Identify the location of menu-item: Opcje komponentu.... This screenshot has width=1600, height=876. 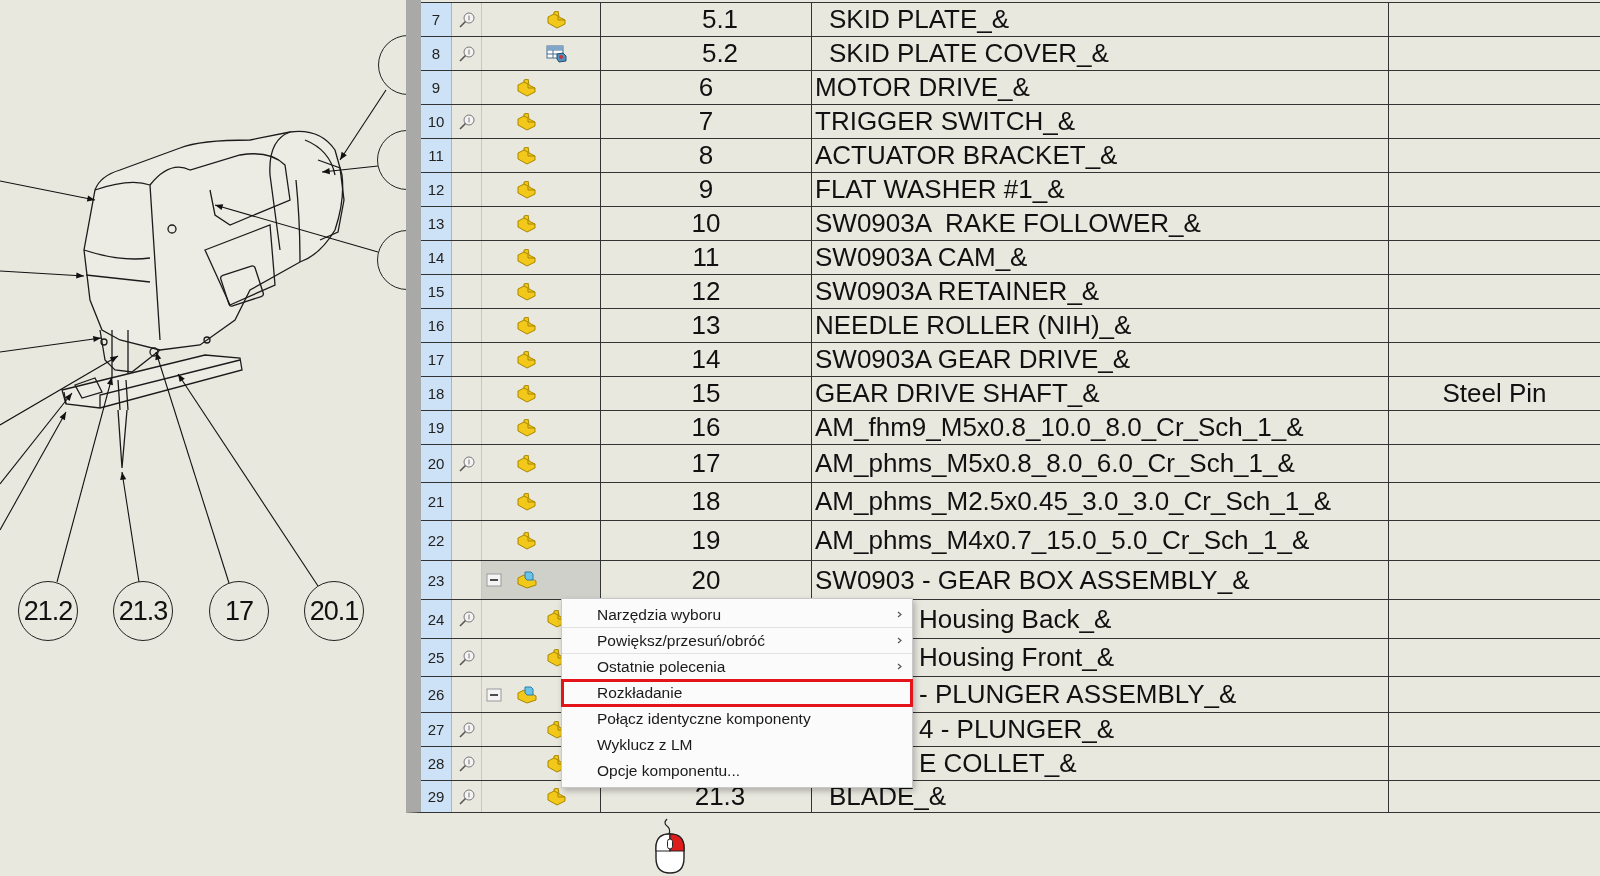
(737, 771).